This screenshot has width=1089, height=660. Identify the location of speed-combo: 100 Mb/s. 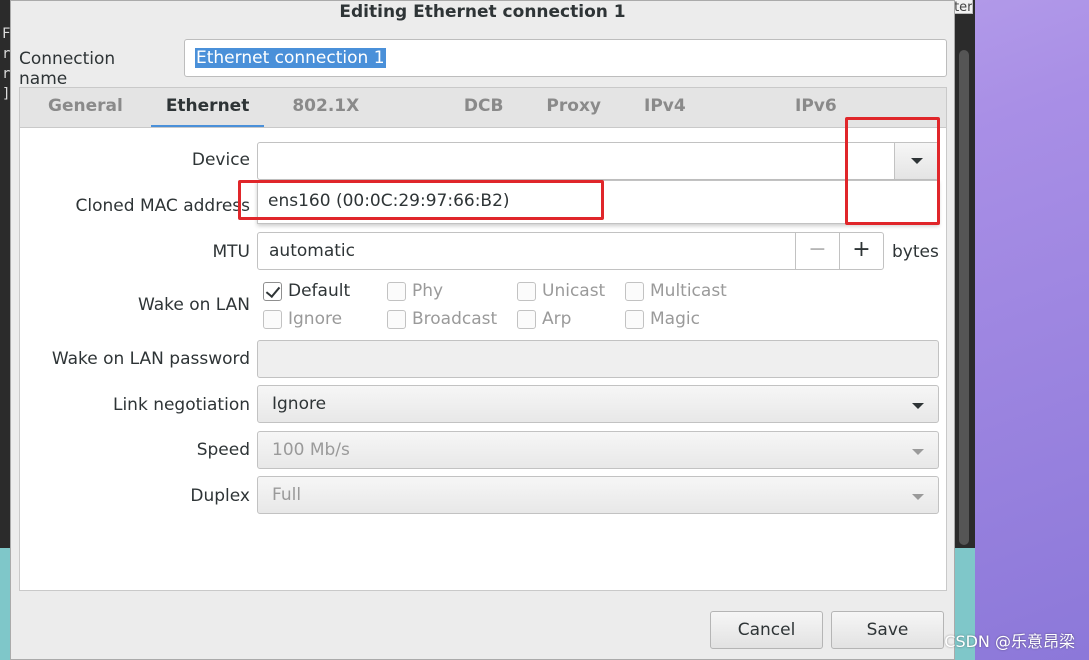
(598, 450).